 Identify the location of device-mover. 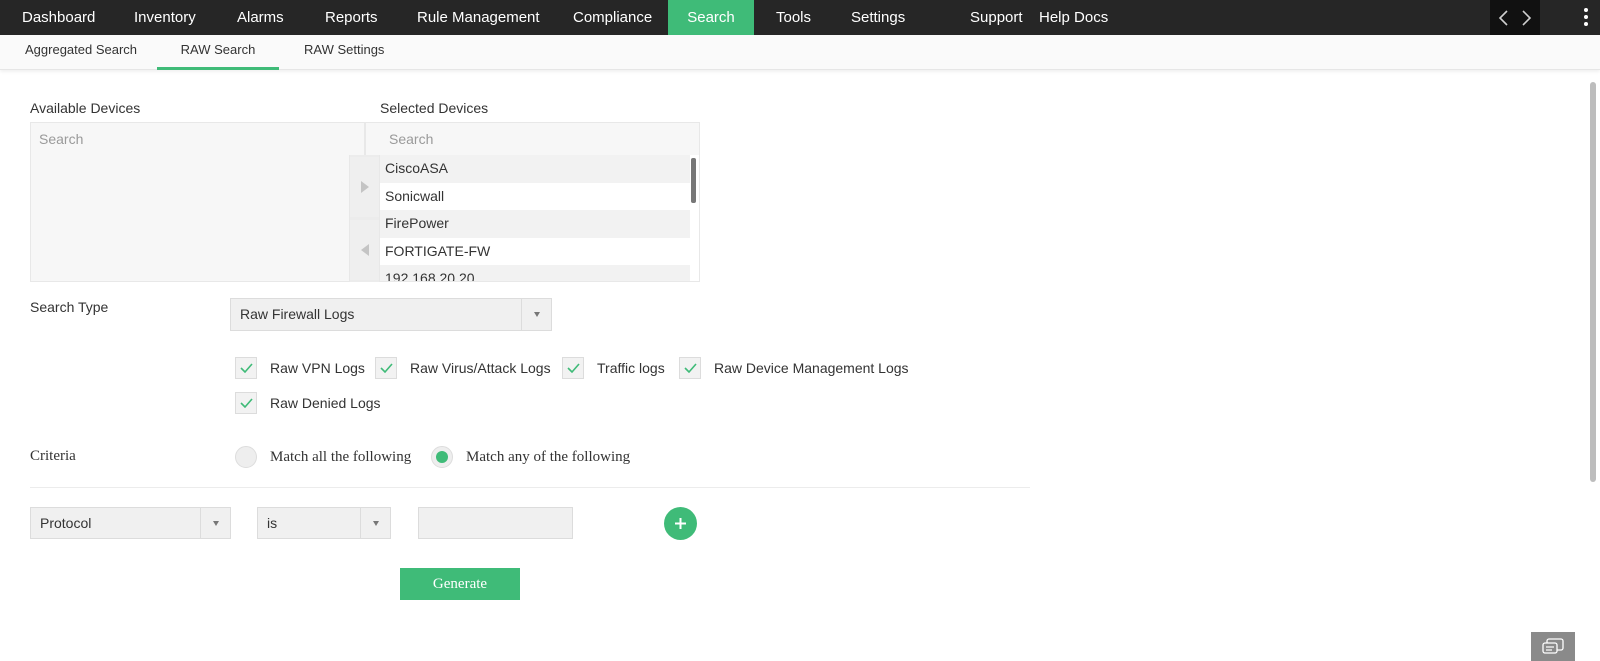
(364, 218).